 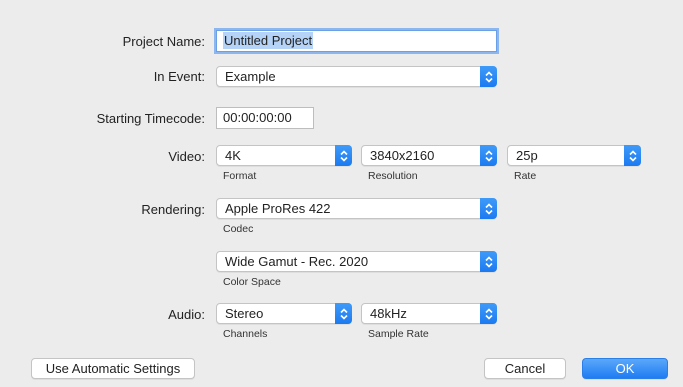 I want to click on in-event-label: In Event:, so click(x=179, y=76).